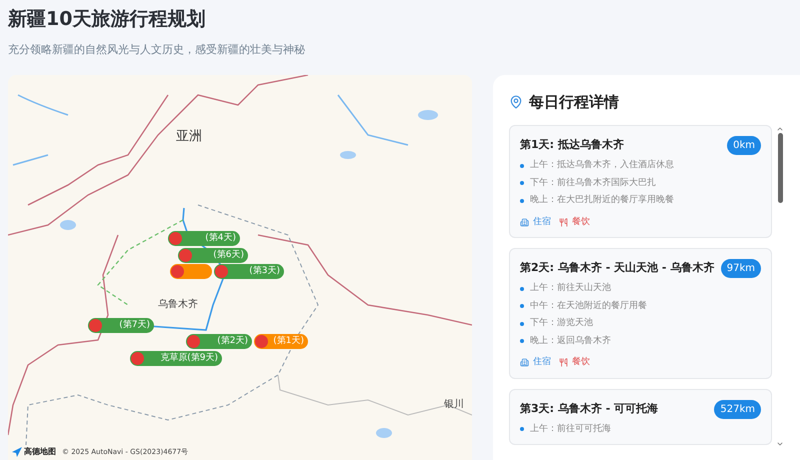  Describe the element at coordinates (780, 129) in the screenshot. I see `scroll-up-icon` at that location.